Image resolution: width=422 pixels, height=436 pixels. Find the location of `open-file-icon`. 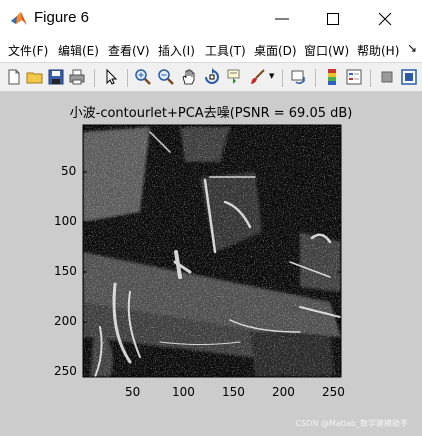

open-file-icon is located at coordinates (35, 77).